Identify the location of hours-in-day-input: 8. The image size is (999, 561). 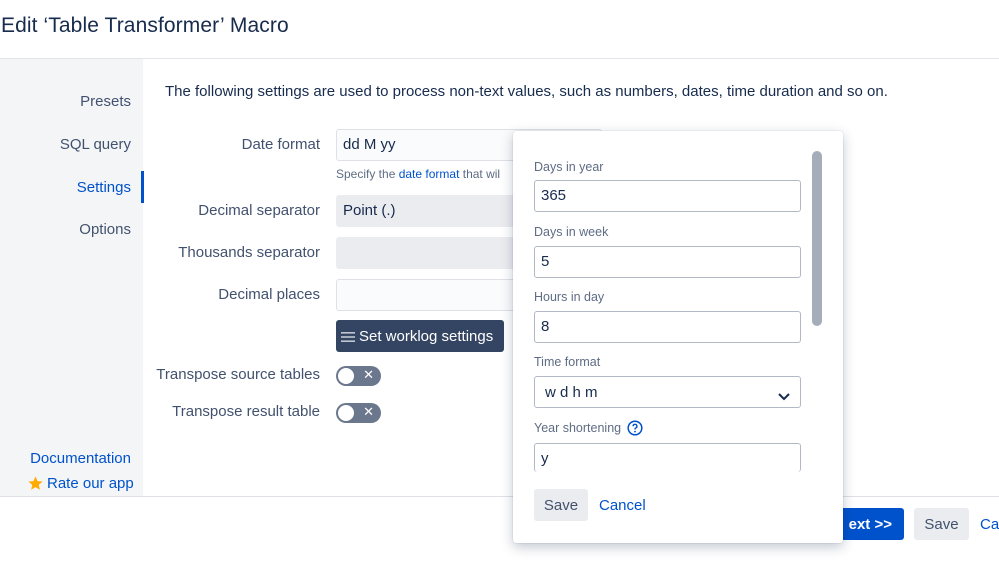
(667, 327).